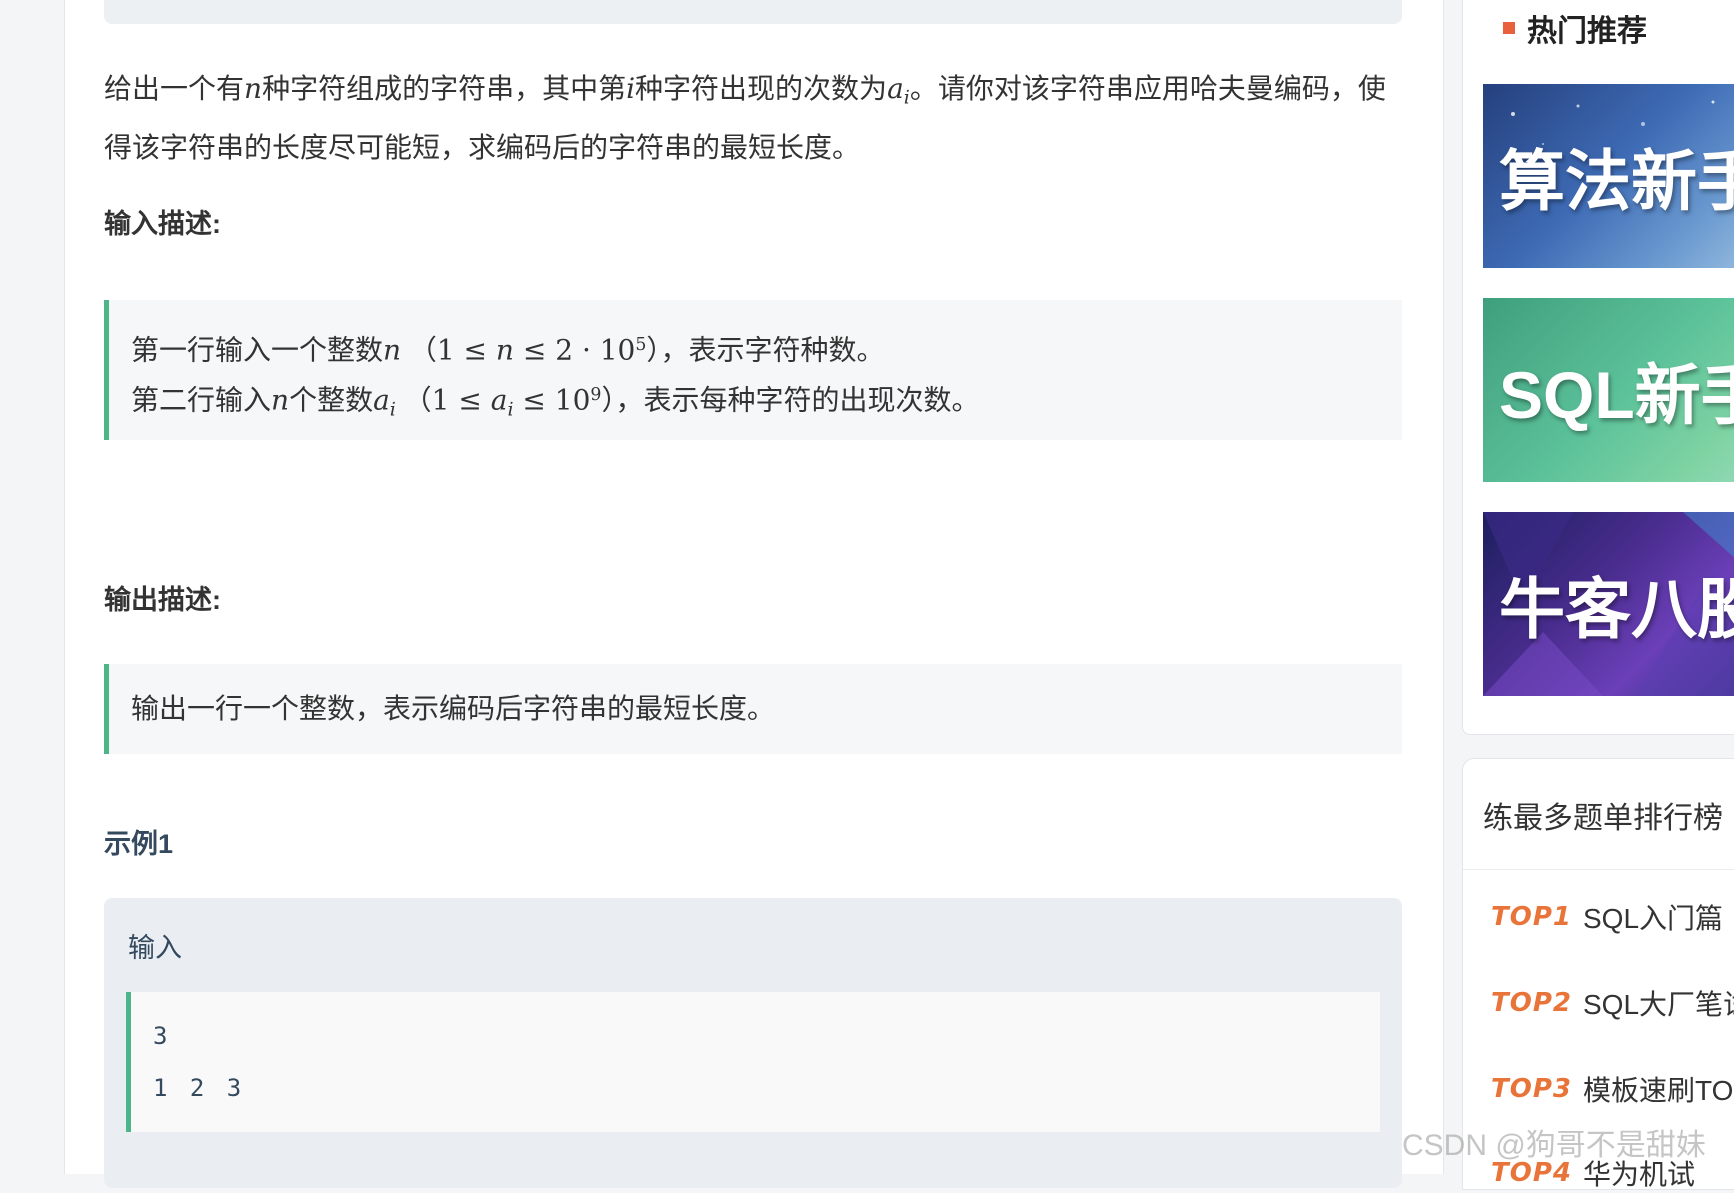  Describe the element at coordinates (139, 844) in the screenshot. I see `example-title: 示例1` at that location.